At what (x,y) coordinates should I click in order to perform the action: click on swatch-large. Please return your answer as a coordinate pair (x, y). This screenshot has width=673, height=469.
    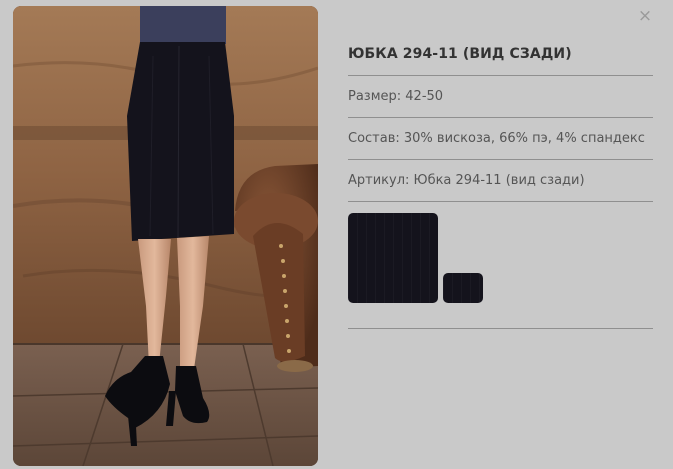
    Looking at the image, I should click on (393, 258).